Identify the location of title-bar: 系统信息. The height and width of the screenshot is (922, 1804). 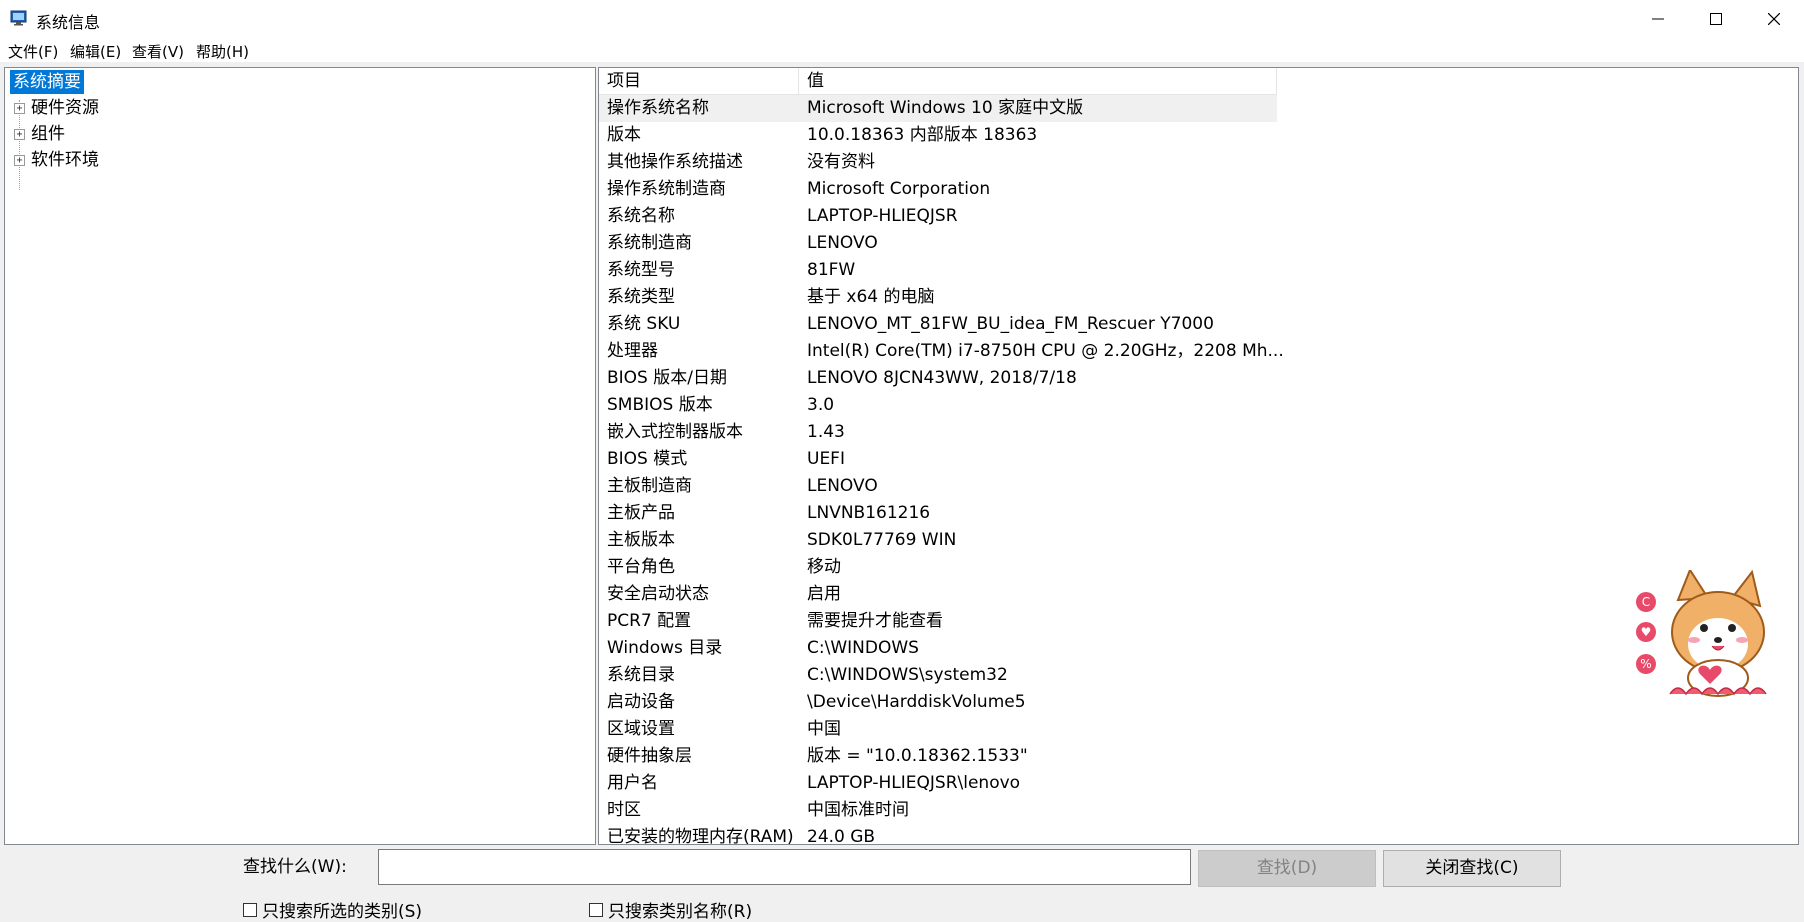
(902, 19).